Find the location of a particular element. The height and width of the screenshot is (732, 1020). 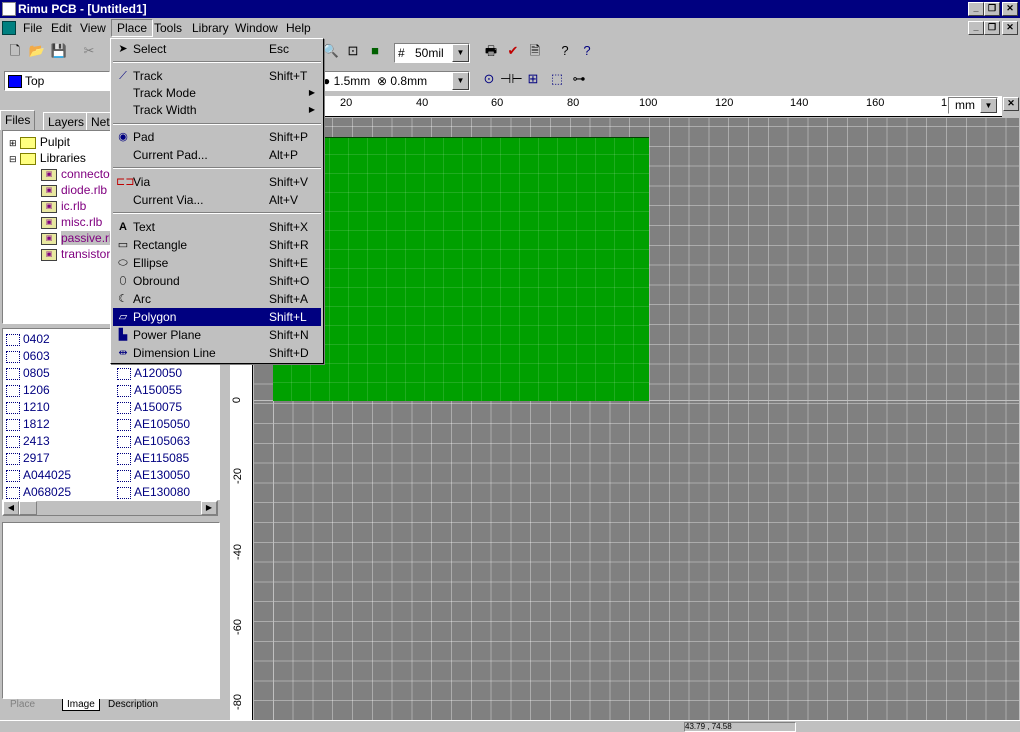

ruler-label: 40 is located at coordinates (422, 103).